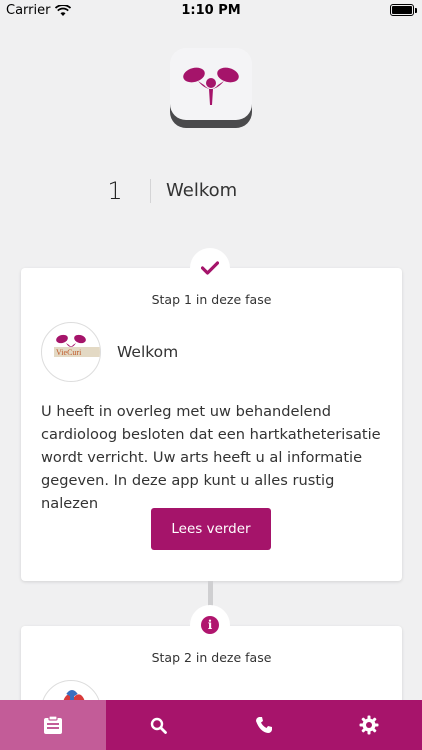  I want to click on avatar-text: VieCuri, so click(69, 352).